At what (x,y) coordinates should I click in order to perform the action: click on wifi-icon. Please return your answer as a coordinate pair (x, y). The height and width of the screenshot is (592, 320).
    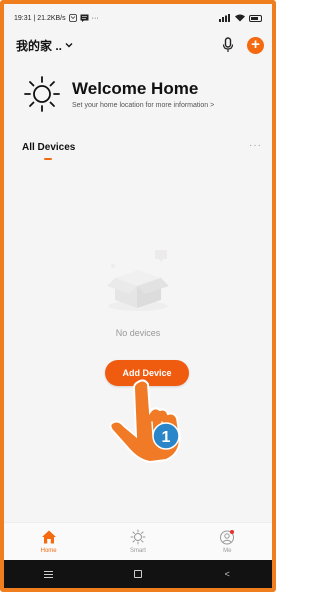
    Looking at the image, I should click on (240, 18).